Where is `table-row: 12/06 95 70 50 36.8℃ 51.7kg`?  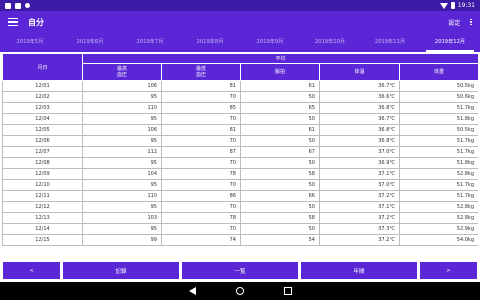
table-row: 12/06 95 70 50 36.8℃ 51.7kg is located at coordinates (240, 141).